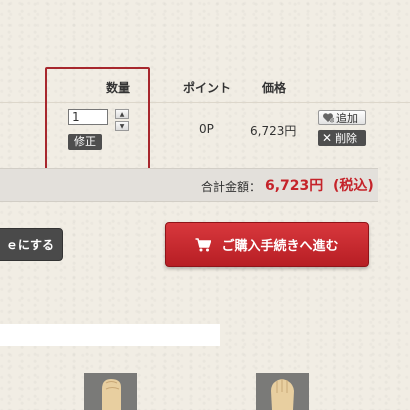  I want to click on hand-fist-image, so click(110, 391).